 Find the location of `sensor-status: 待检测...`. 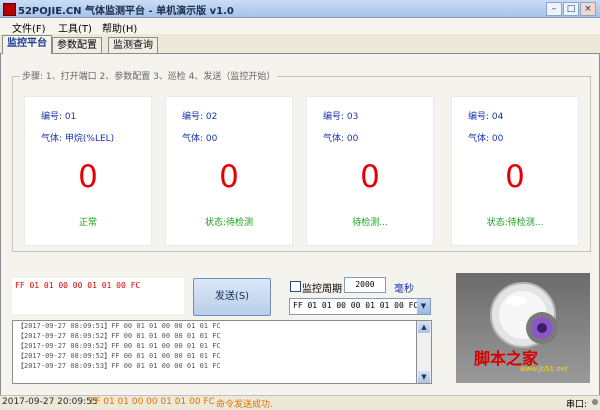

sensor-status: 待检测... is located at coordinates (370, 223).